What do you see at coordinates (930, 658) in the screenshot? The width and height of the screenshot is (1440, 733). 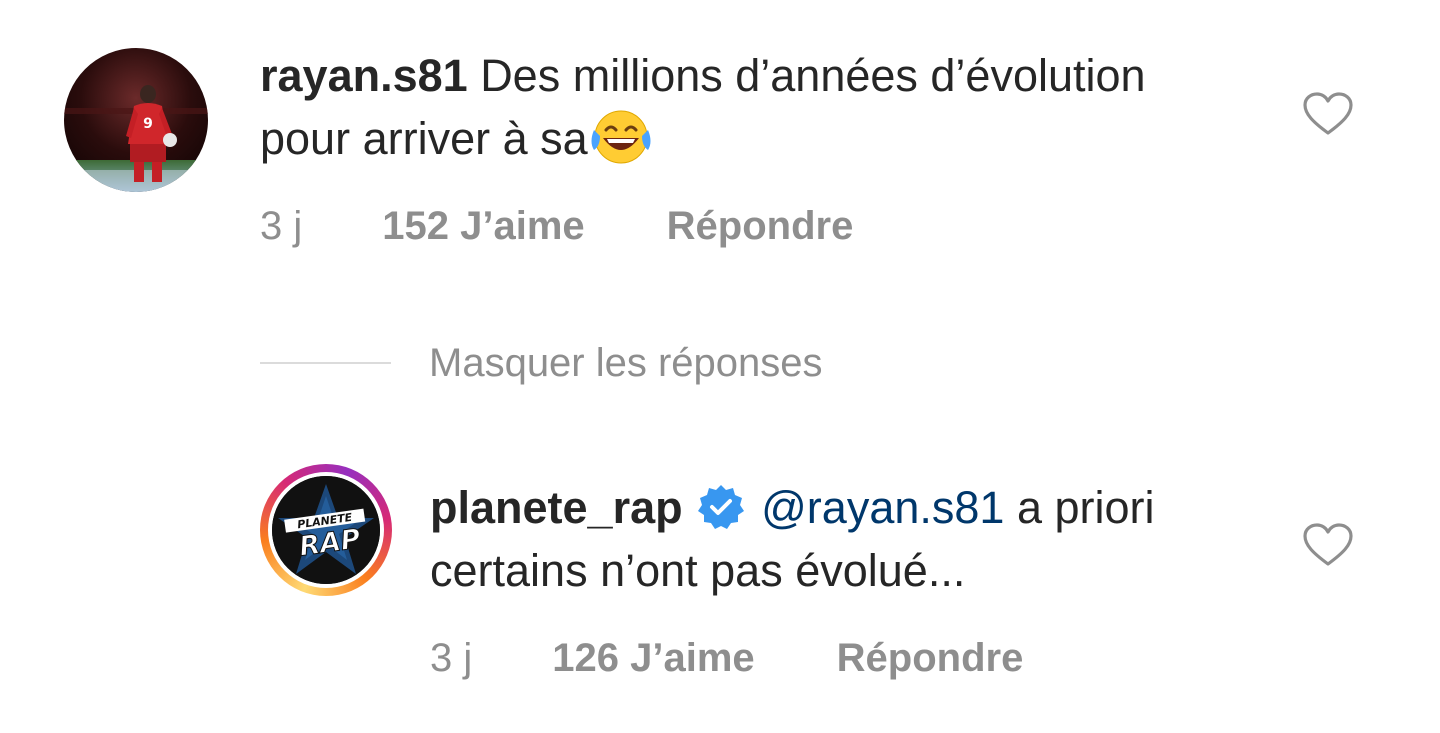 I see `comment-2-reply-button: Répondre` at bounding box center [930, 658].